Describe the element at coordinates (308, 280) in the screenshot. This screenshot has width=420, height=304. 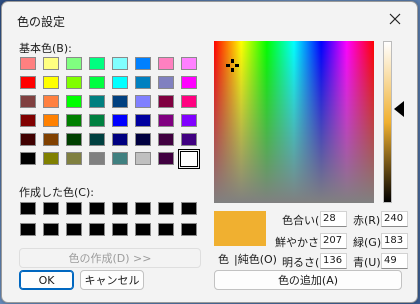
I see `add-to-custom-colors-button: 色の追加(A)` at that location.